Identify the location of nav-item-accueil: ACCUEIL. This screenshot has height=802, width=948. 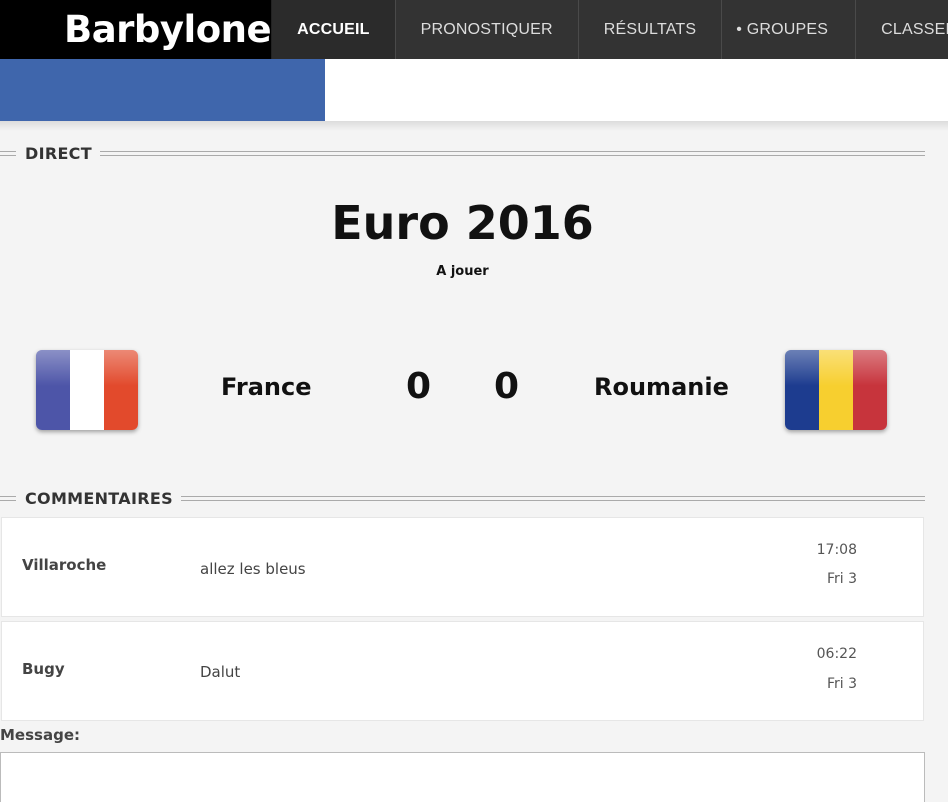
(333, 29).